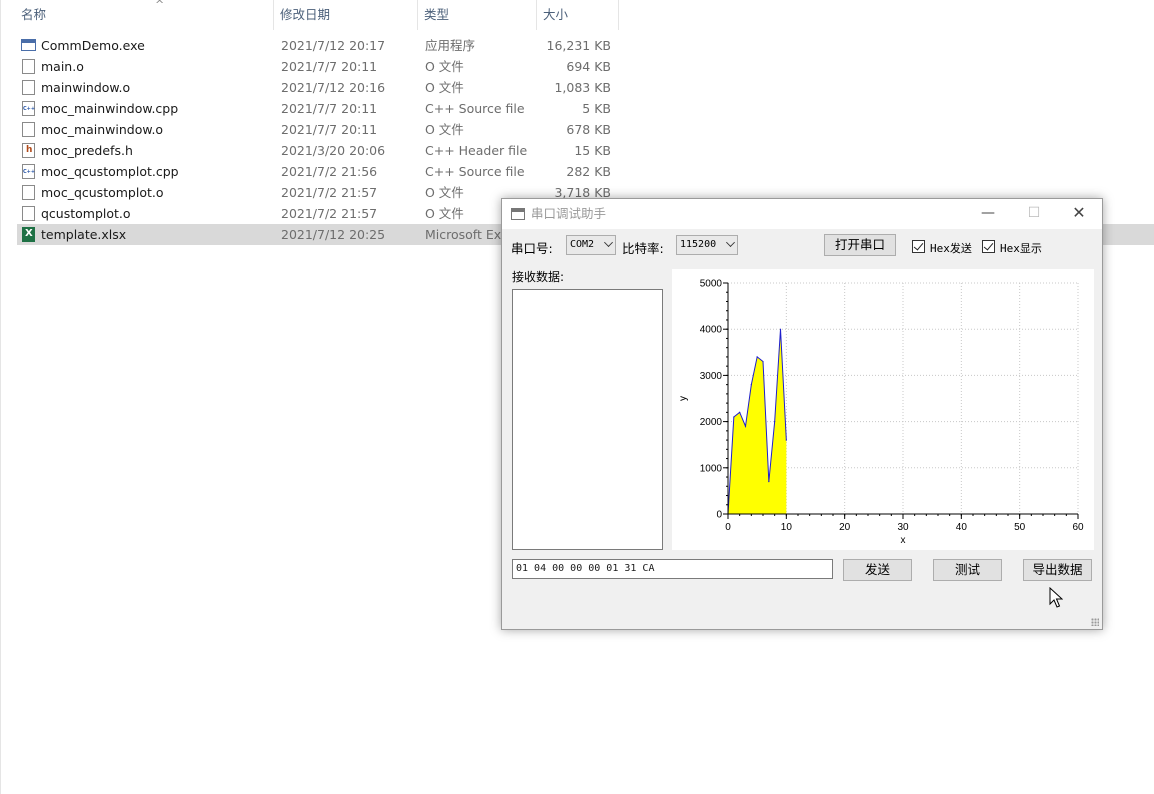  Describe the element at coordinates (160, 5) in the screenshot. I see `sort-ascending-icon: ^` at that location.